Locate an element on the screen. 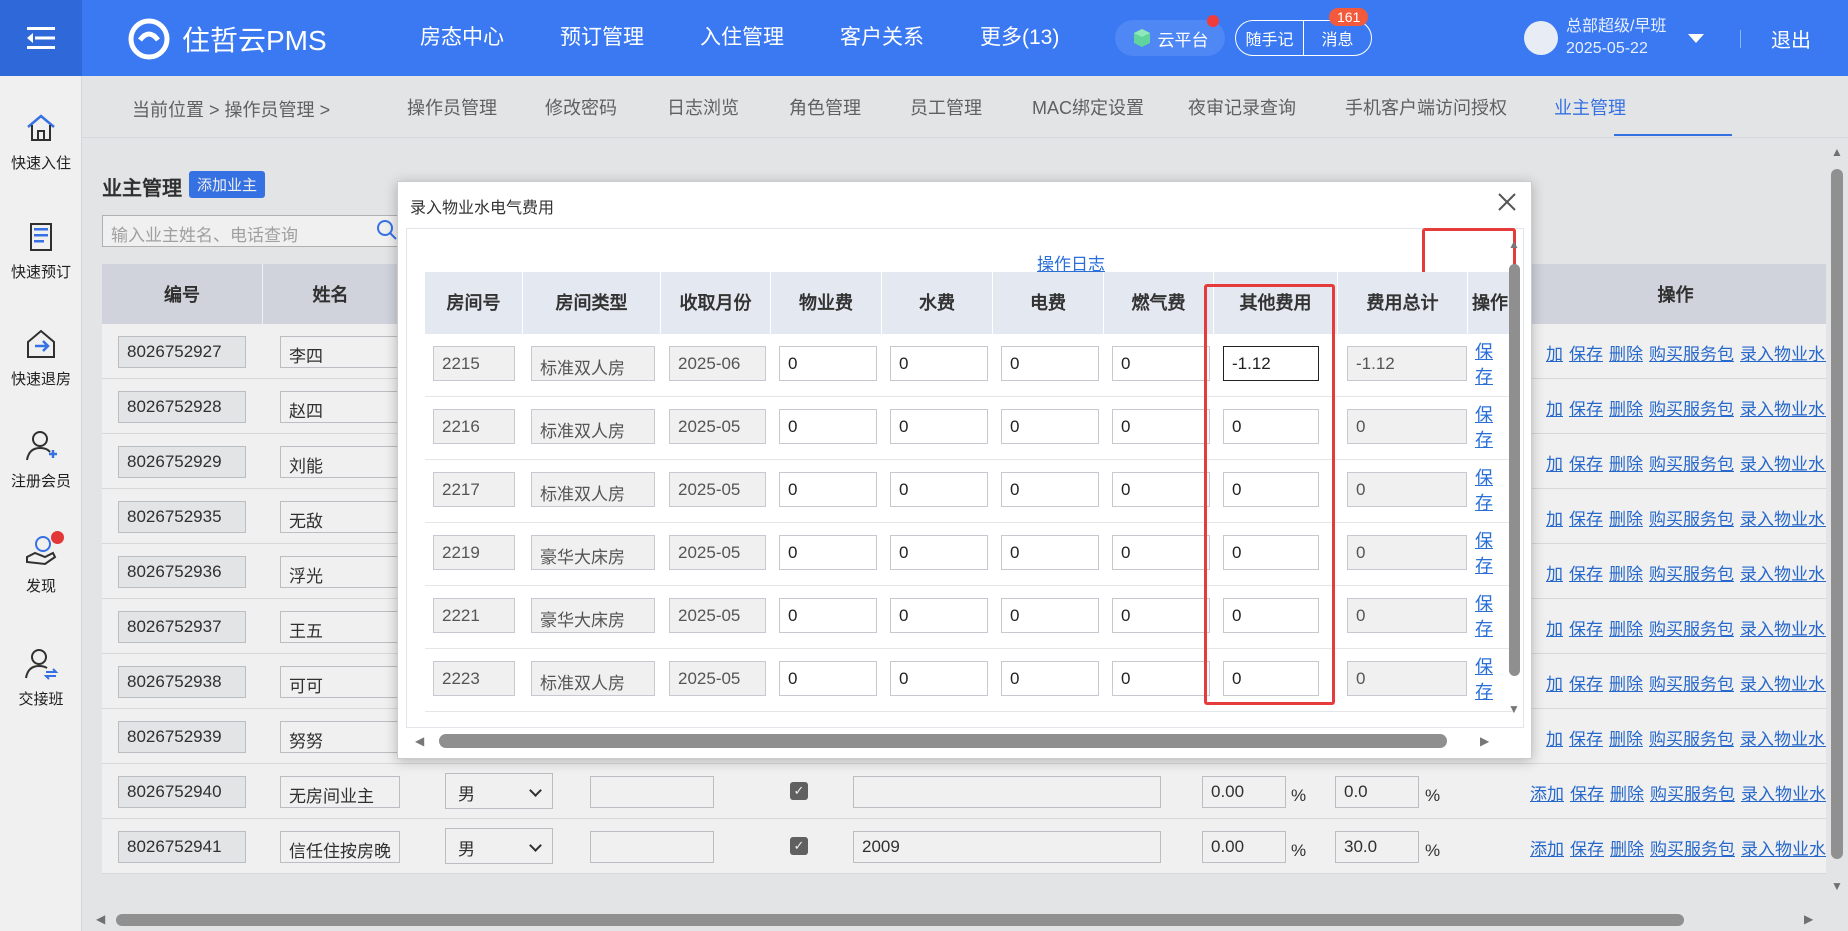 This screenshot has width=1848, height=931. logout-button: 退出 is located at coordinates (1791, 38).